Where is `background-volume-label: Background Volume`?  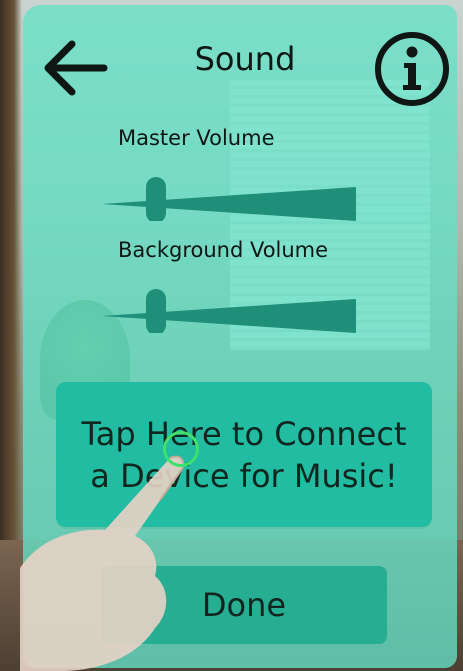 background-volume-label: Background Volume is located at coordinates (223, 250).